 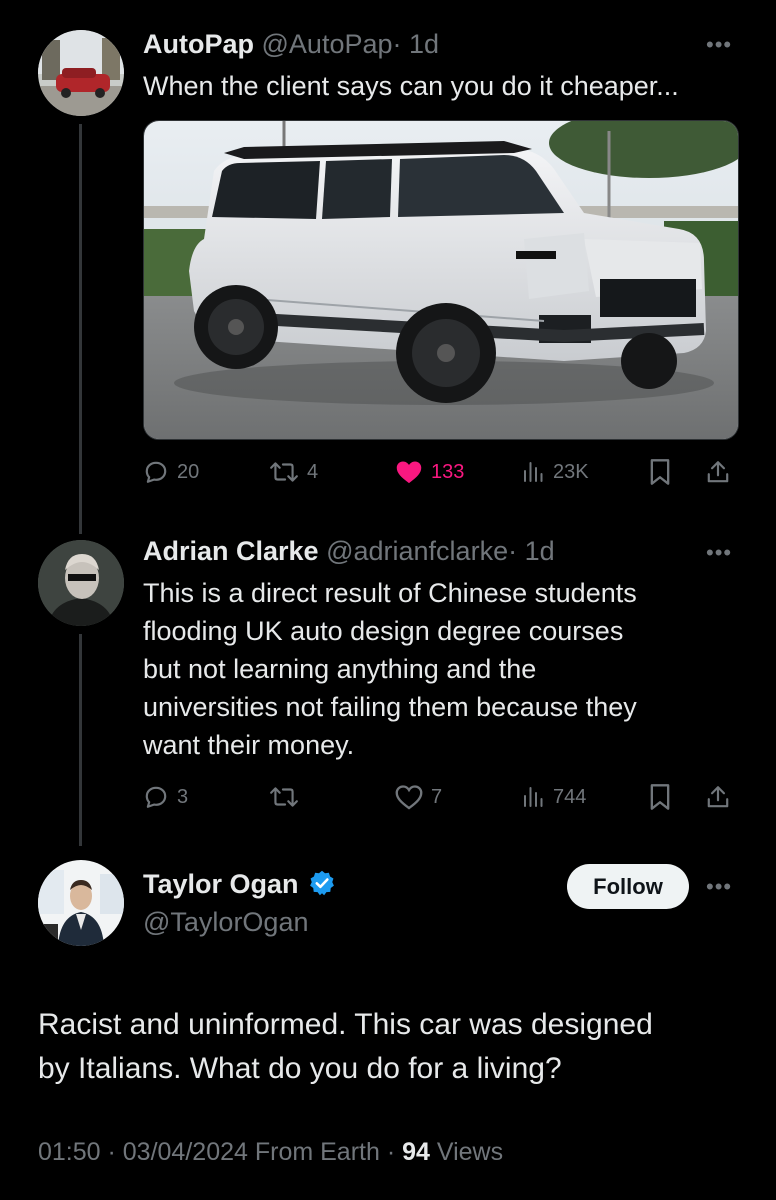 What do you see at coordinates (416, 1152) in the screenshot?
I see `views-count: 94` at bounding box center [416, 1152].